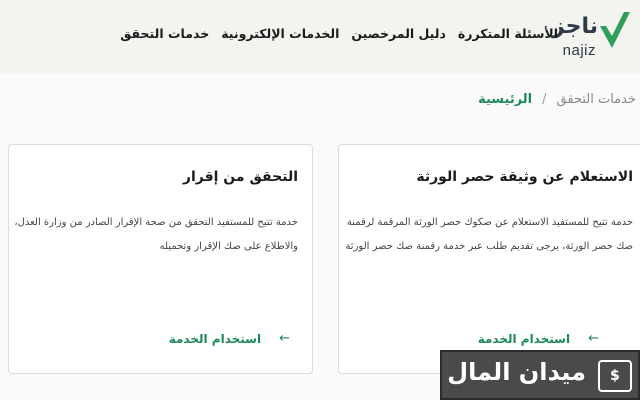 This screenshot has width=640, height=400. Describe the element at coordinates (398, 33) in the screenshot. I see `nav-licensees-guide: دليل المرخصين` at that location.